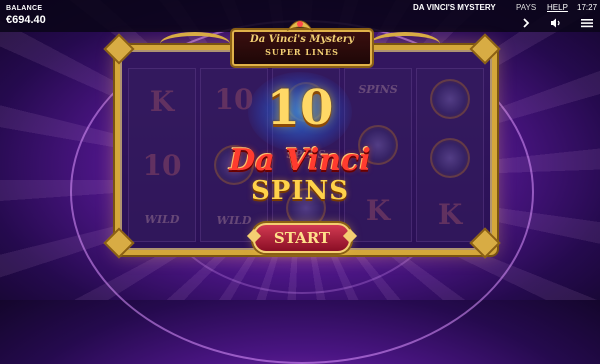 This screenshot has height=364, width=600. Describe the element at coordinates (557, 7) in the screenshot. I see `help-link: HELP` at that location.